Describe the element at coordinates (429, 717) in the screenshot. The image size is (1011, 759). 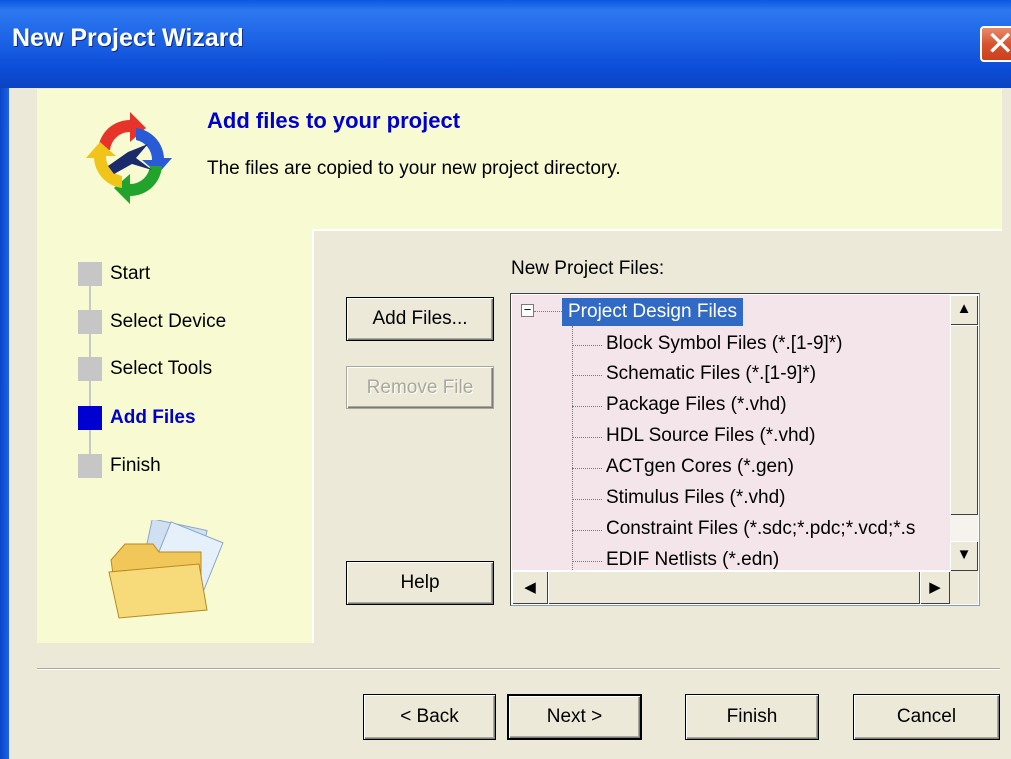
I see `back-button: < Back` at that location.